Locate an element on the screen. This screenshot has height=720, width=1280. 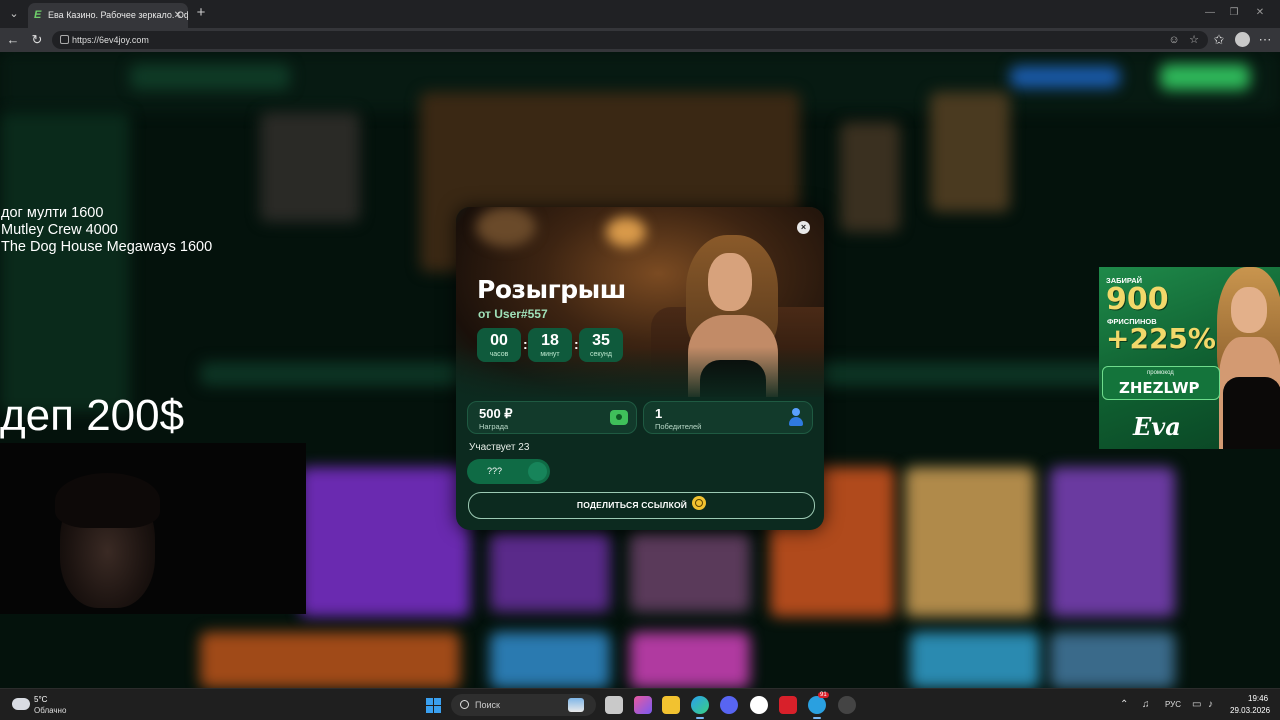
minimize-icon: — is located at coordinates (1210, 13).